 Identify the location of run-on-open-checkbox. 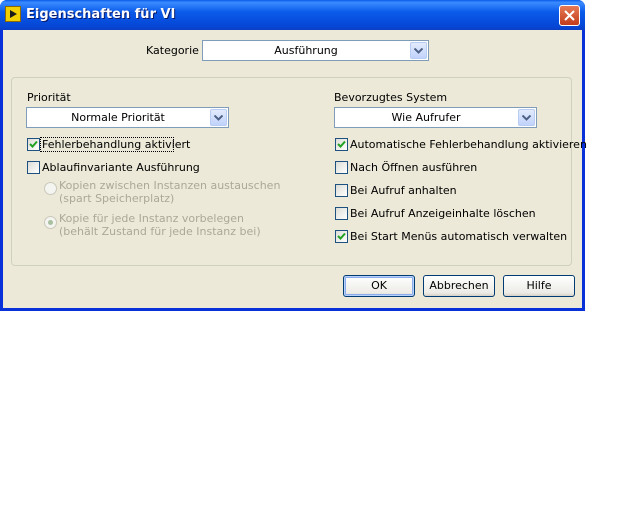
(341, 167).